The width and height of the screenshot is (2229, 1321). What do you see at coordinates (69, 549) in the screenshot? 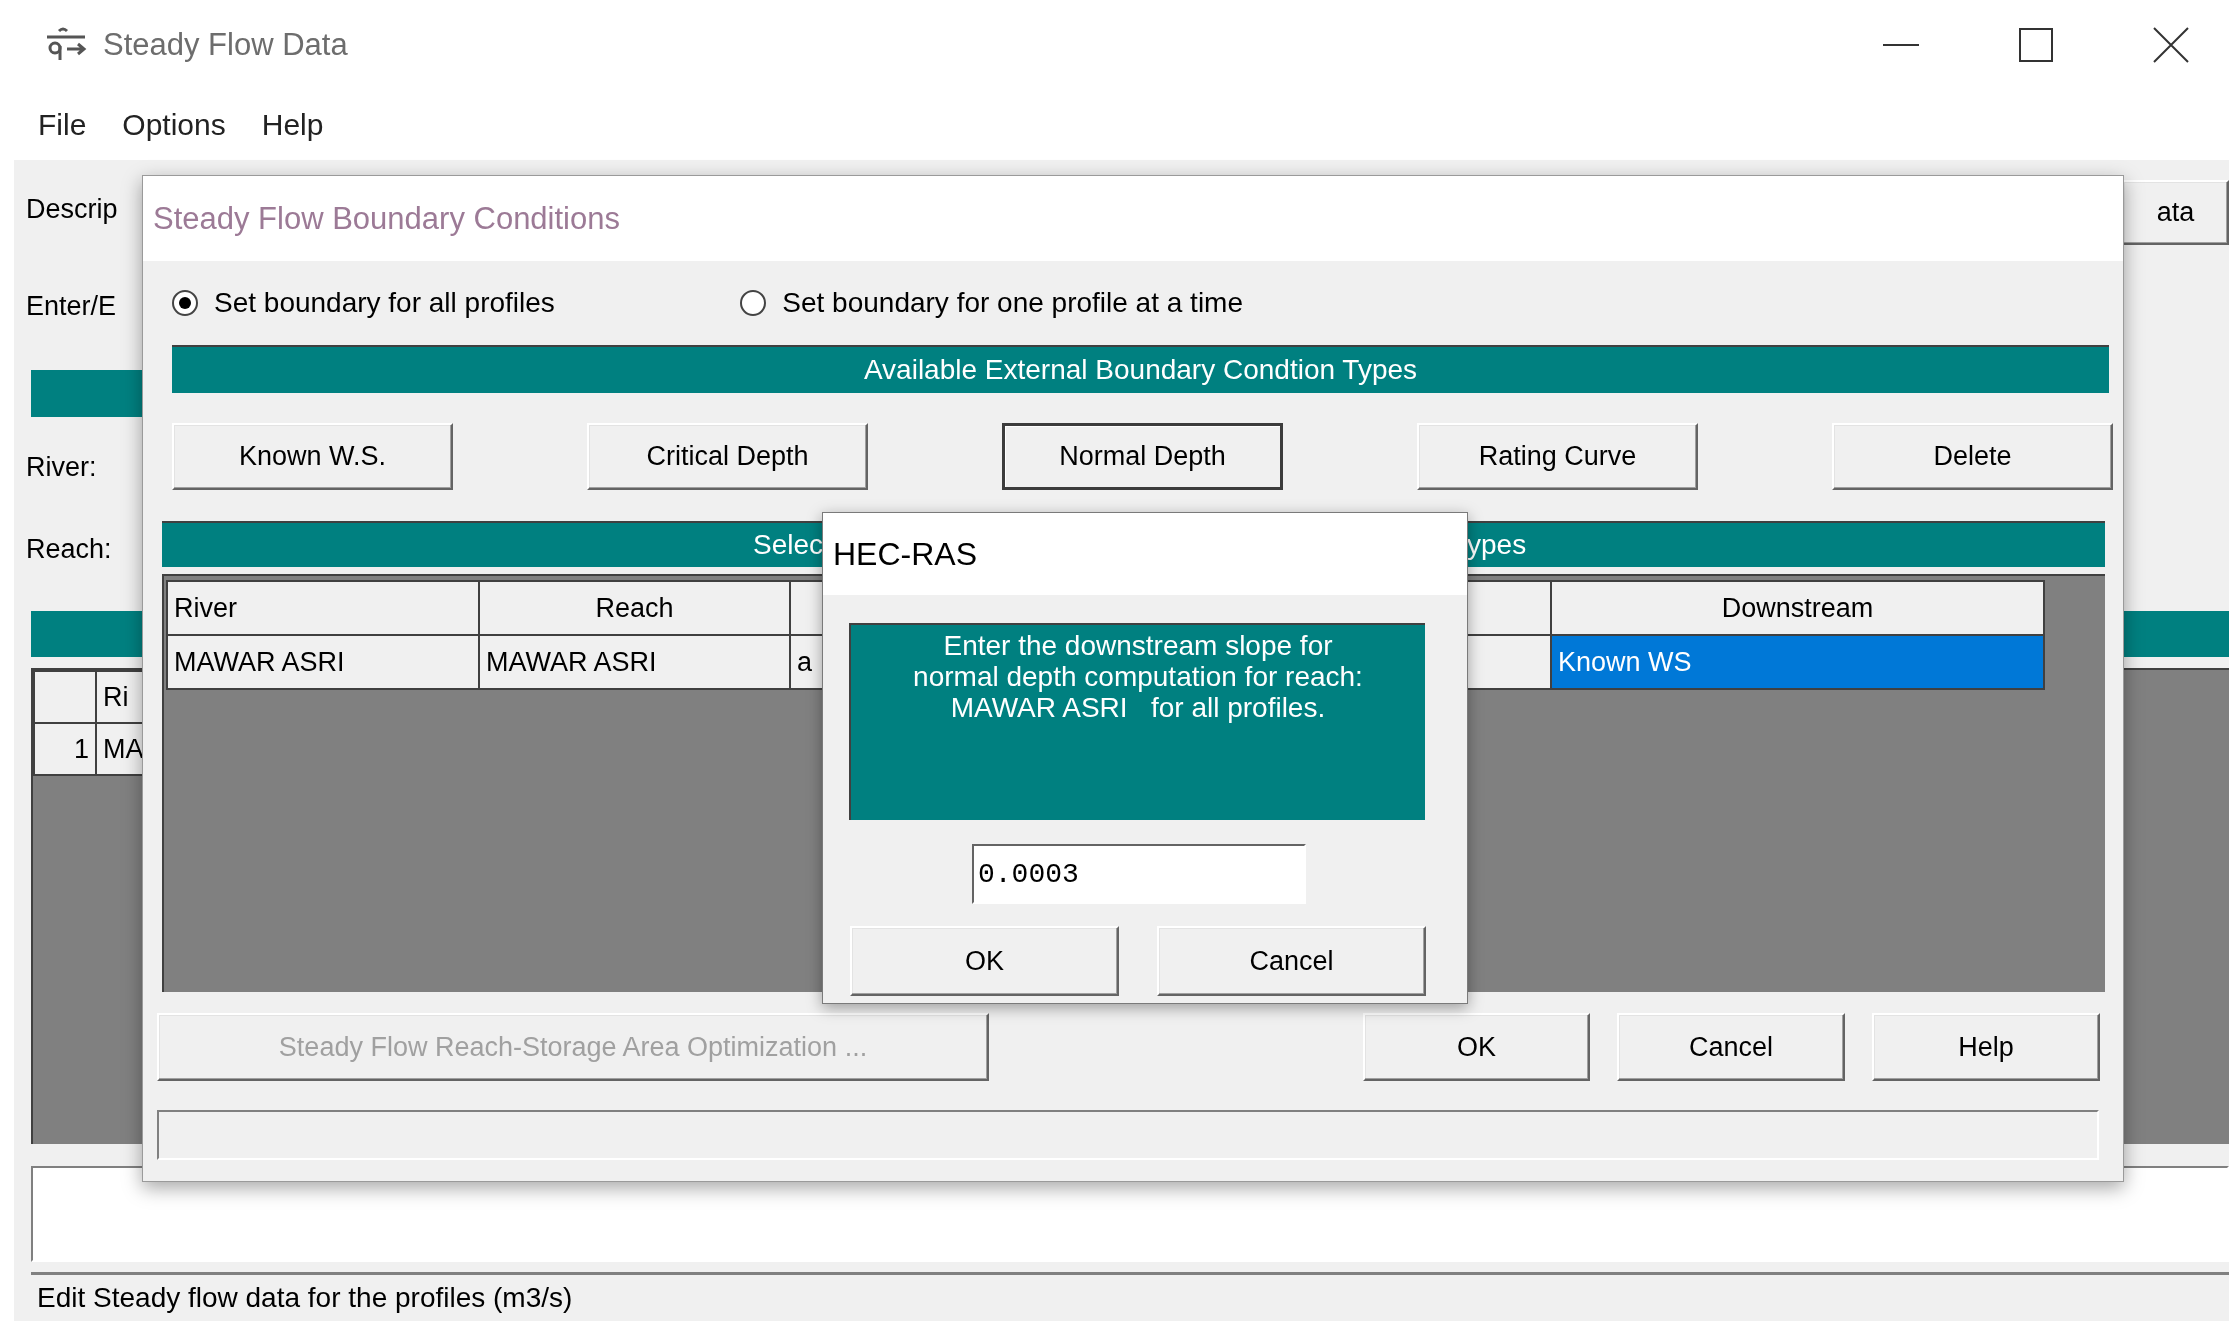
I see `reach-label: Reach:` at bounding box center [69, 549].